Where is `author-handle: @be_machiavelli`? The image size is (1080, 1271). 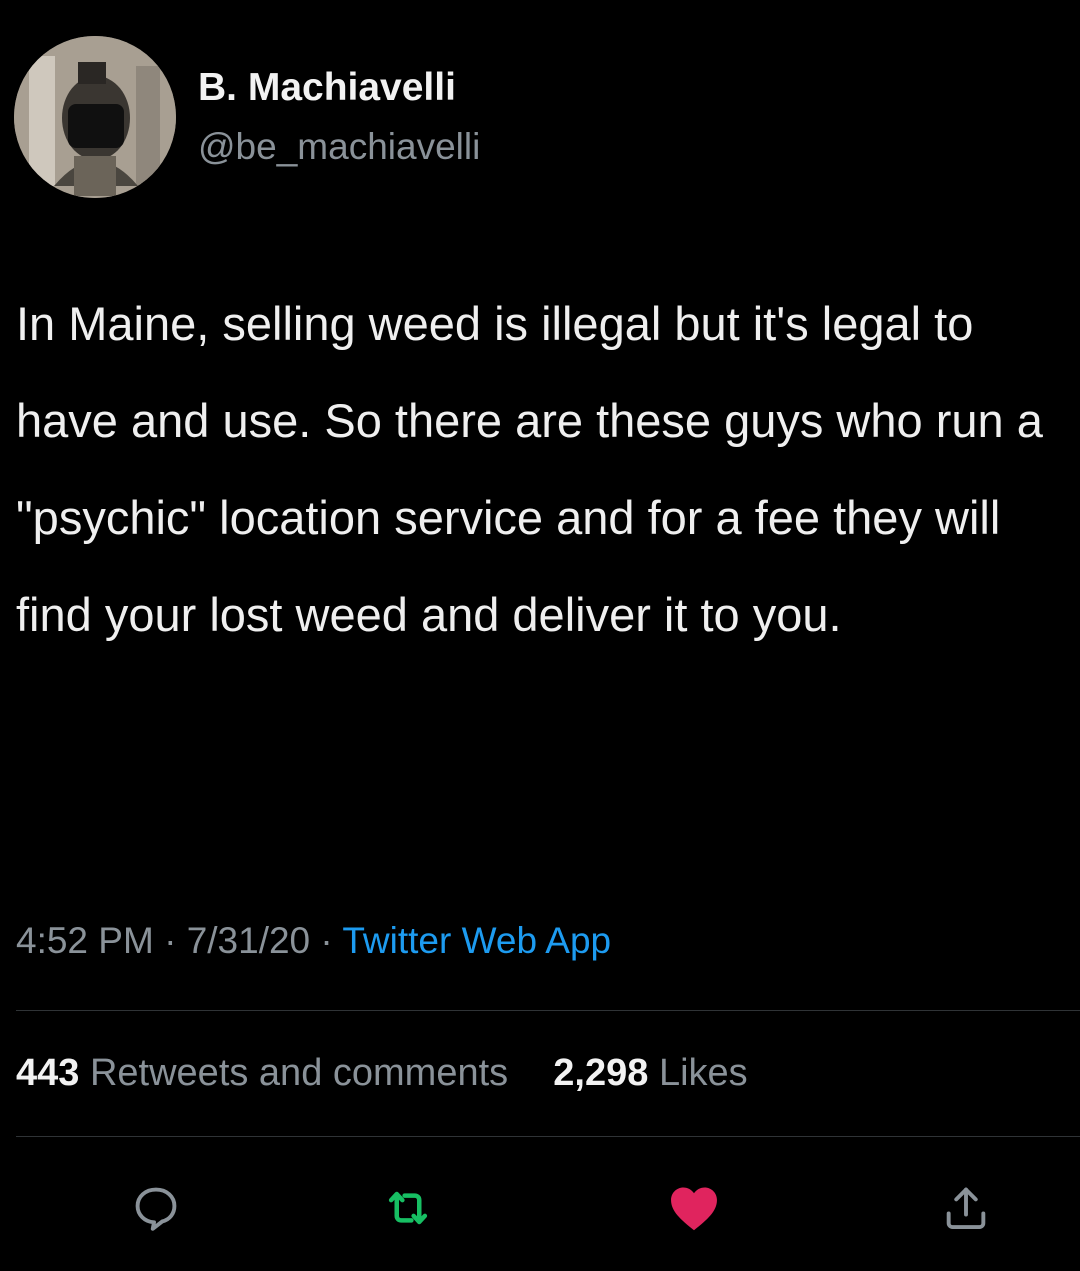 author-handle: @be_machiavelli is located at coordinates (339, 147).